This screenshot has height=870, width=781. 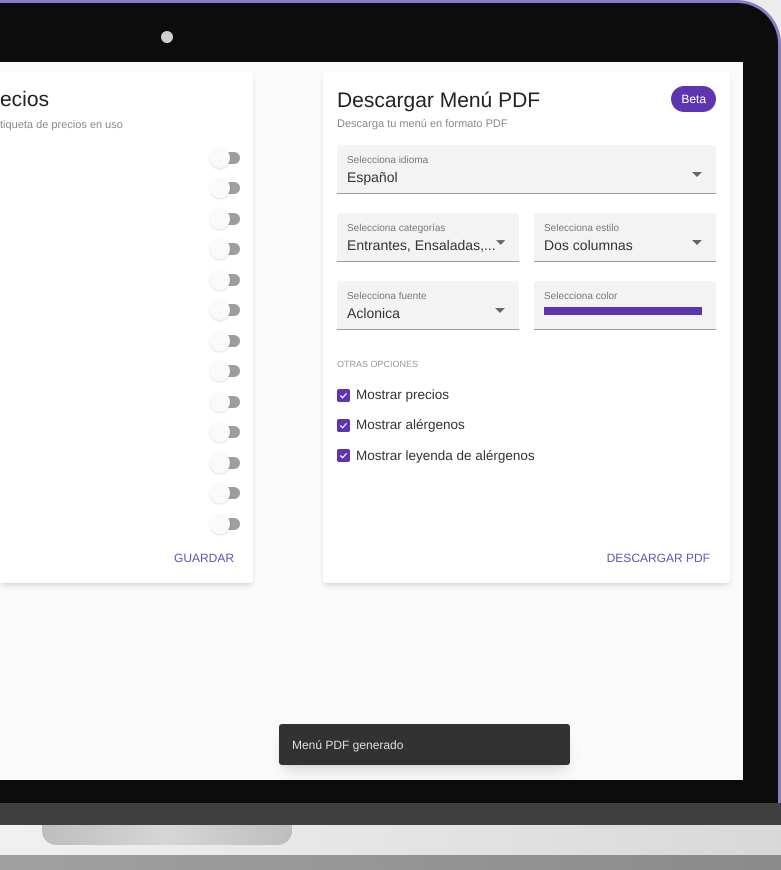 What do you see at coordinates (167, 37) in the screenshot?
I see `camera-icon` at bounding box center [167, 37].